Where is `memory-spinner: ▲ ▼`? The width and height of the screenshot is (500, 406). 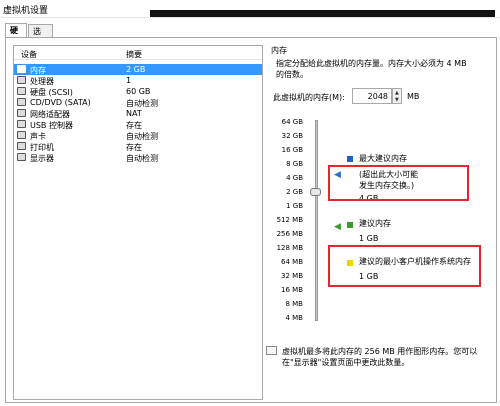
memory-spinner: ▲ ▼ is located at coordinates (397, 96).